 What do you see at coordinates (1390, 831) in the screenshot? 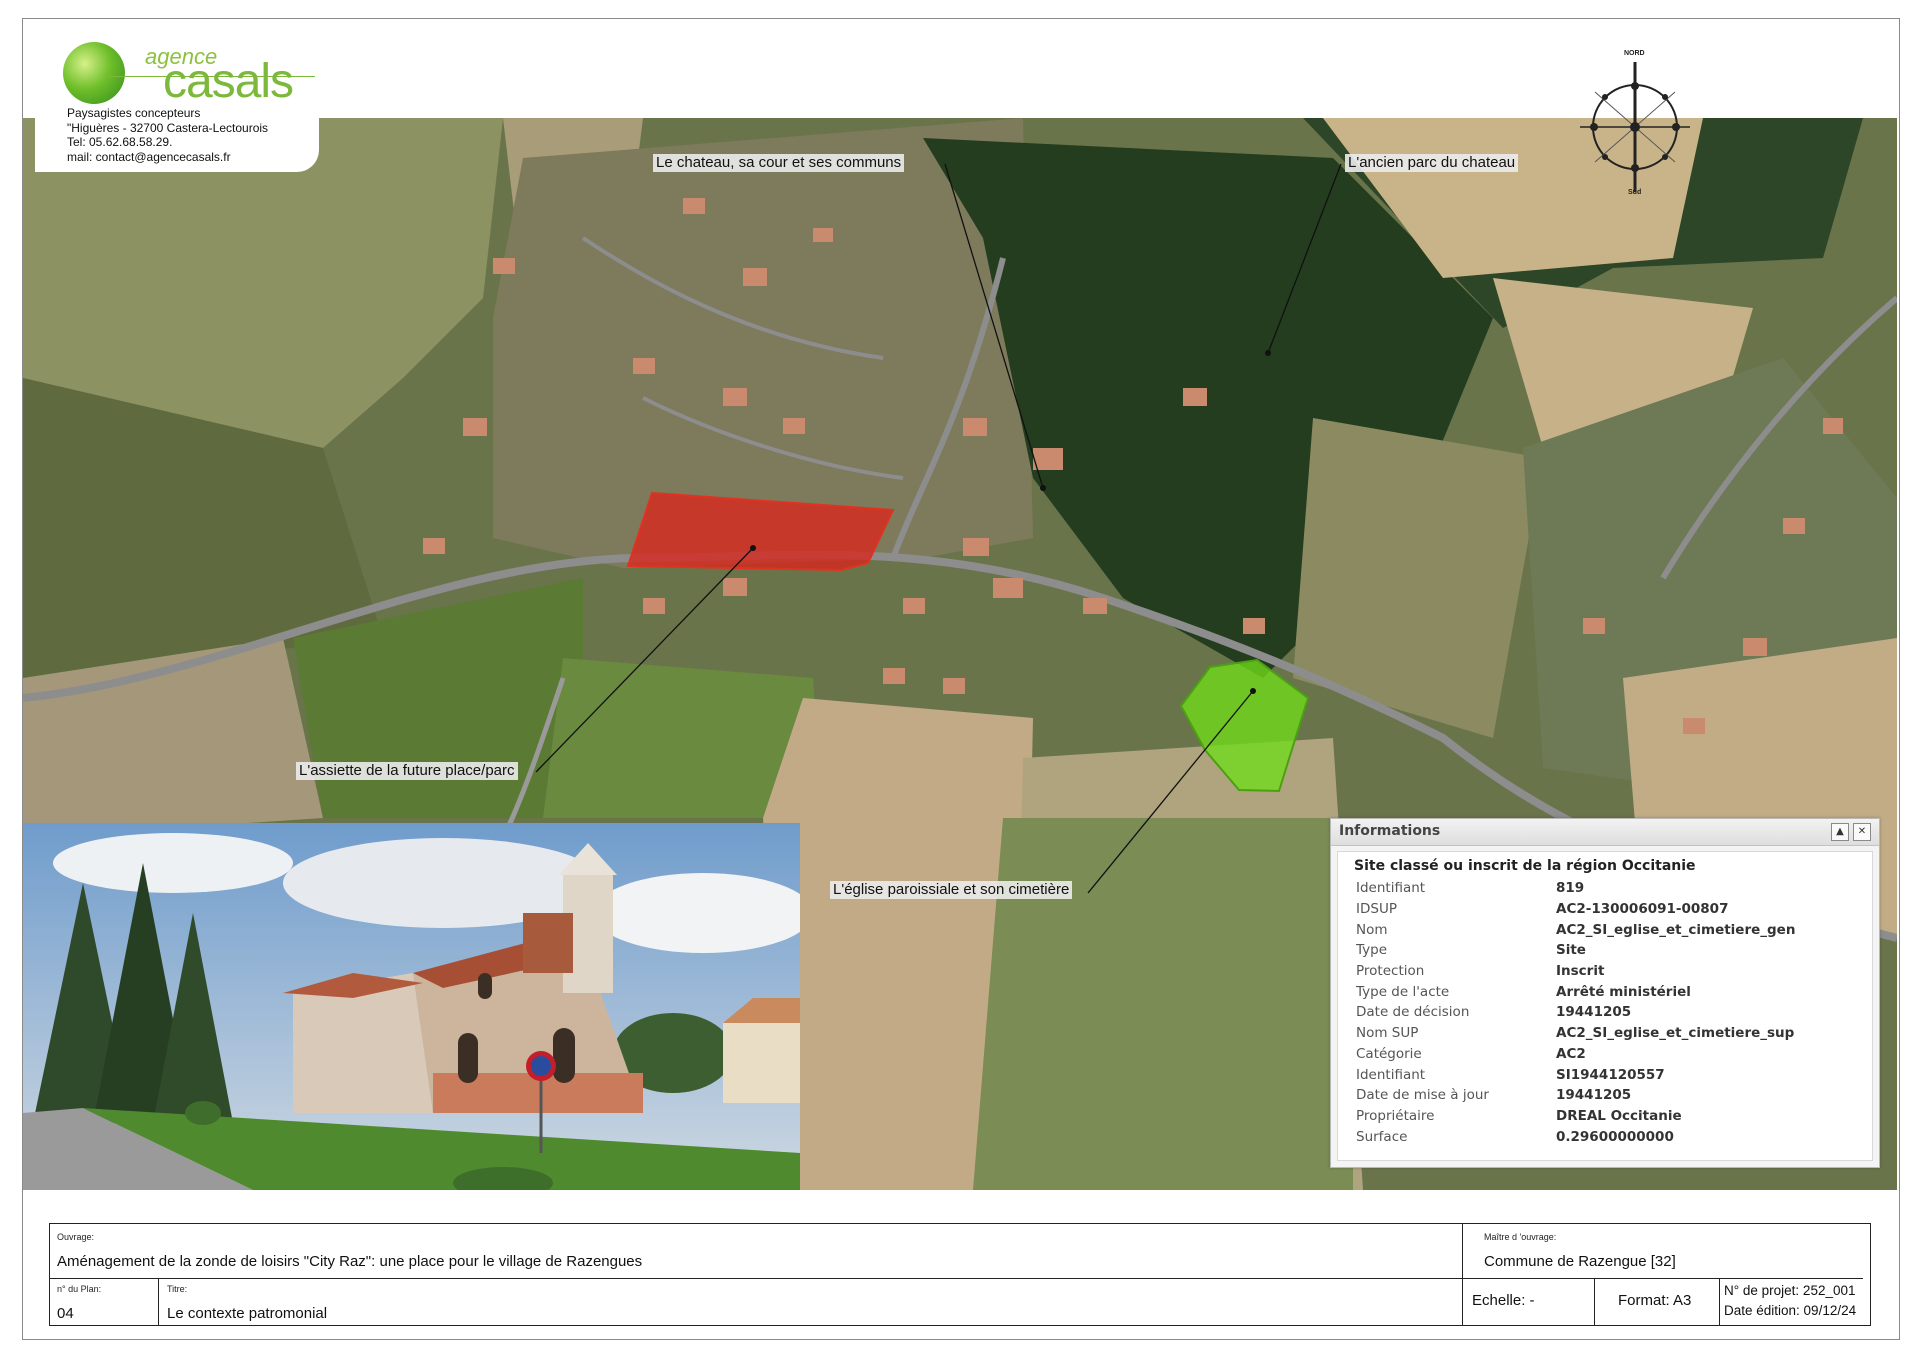
I see `info-panel-title: Informations` at bounding box center [1390, 831].